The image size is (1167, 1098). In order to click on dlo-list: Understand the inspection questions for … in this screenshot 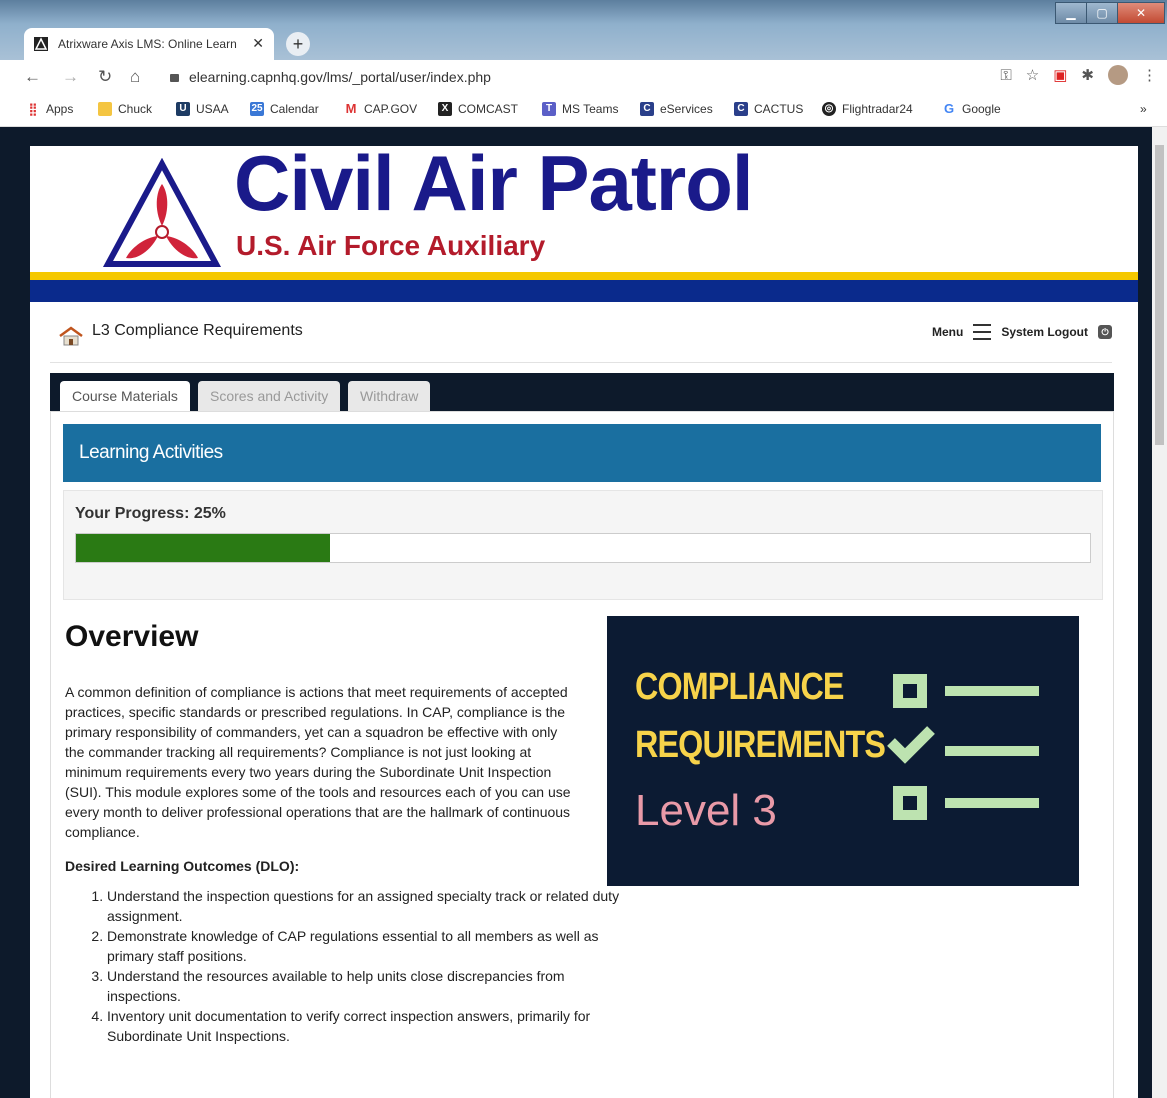, I will do `click(343, 966)`.